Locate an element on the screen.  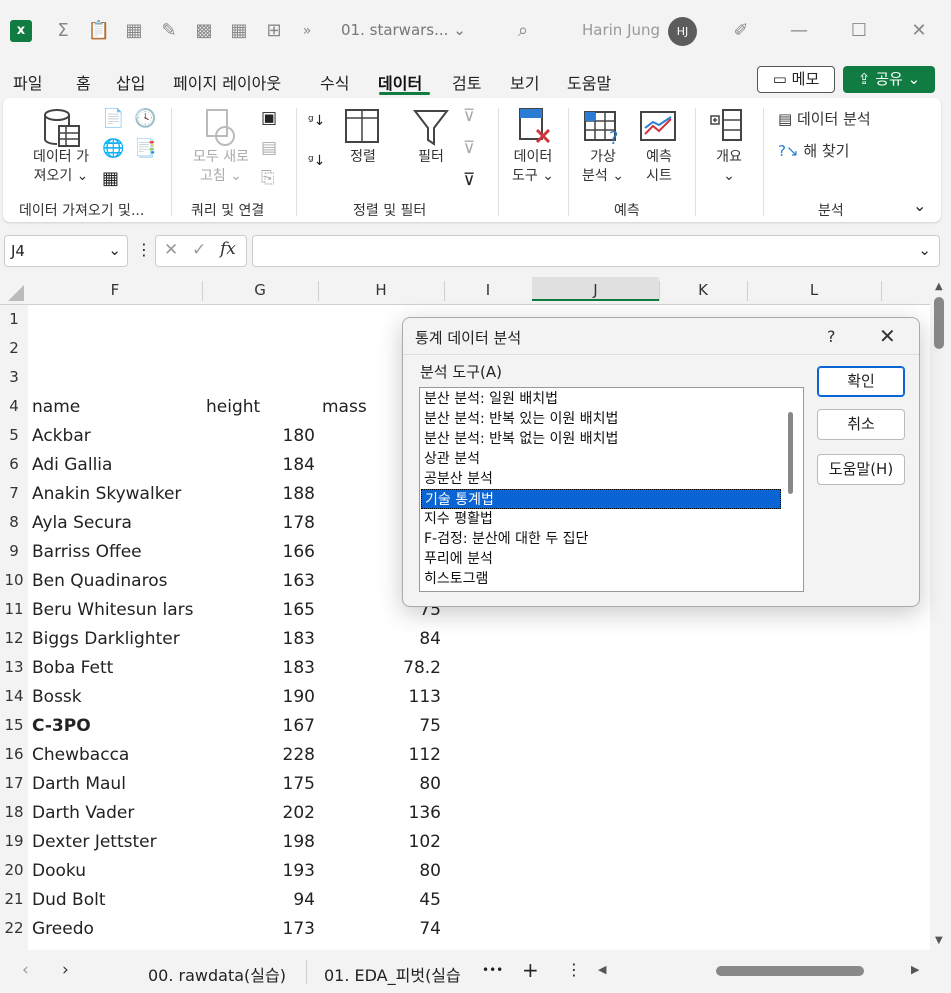
chevron-down-icon: ⌄ is located at coordinates (114, 250).